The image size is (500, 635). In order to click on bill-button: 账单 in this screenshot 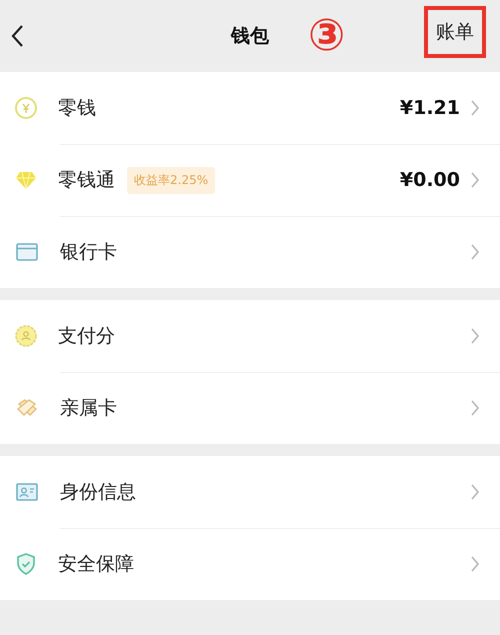, I will do `click(455, 32)`.